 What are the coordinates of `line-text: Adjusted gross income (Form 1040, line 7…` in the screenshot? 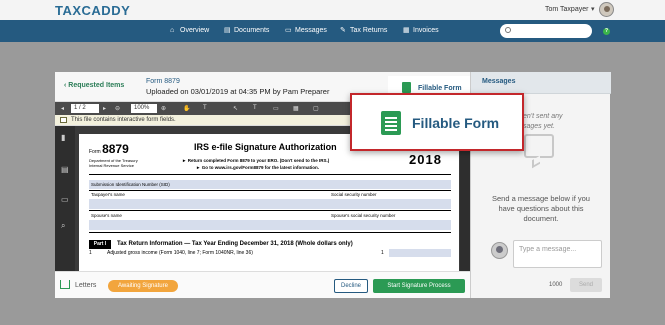 It's located at (180, 253).